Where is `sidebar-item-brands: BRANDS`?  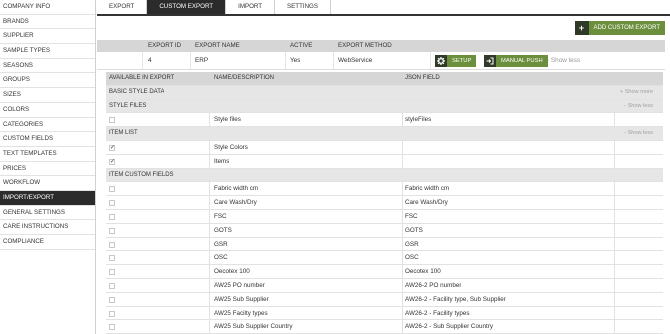
sidebar-item-brands: BRANDS is located at coordinates (47, 22).